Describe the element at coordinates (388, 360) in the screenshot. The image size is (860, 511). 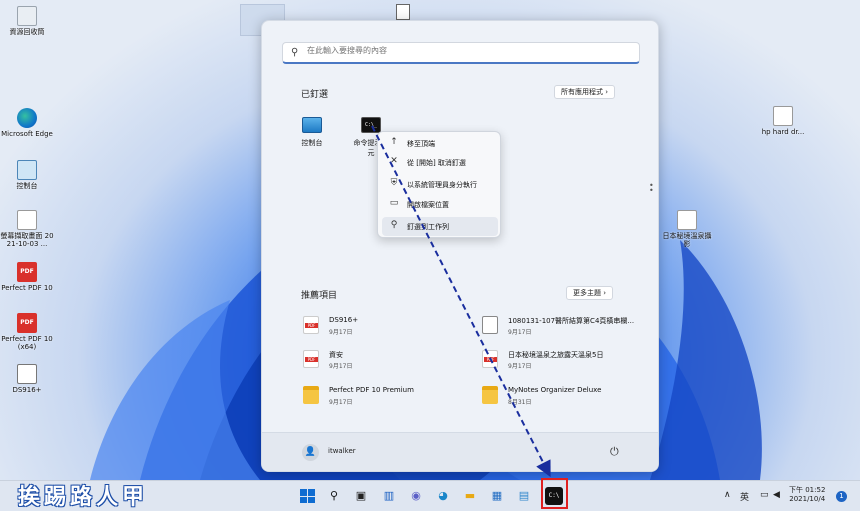
I see `recommended-item: 資安 9月17日` at that location.